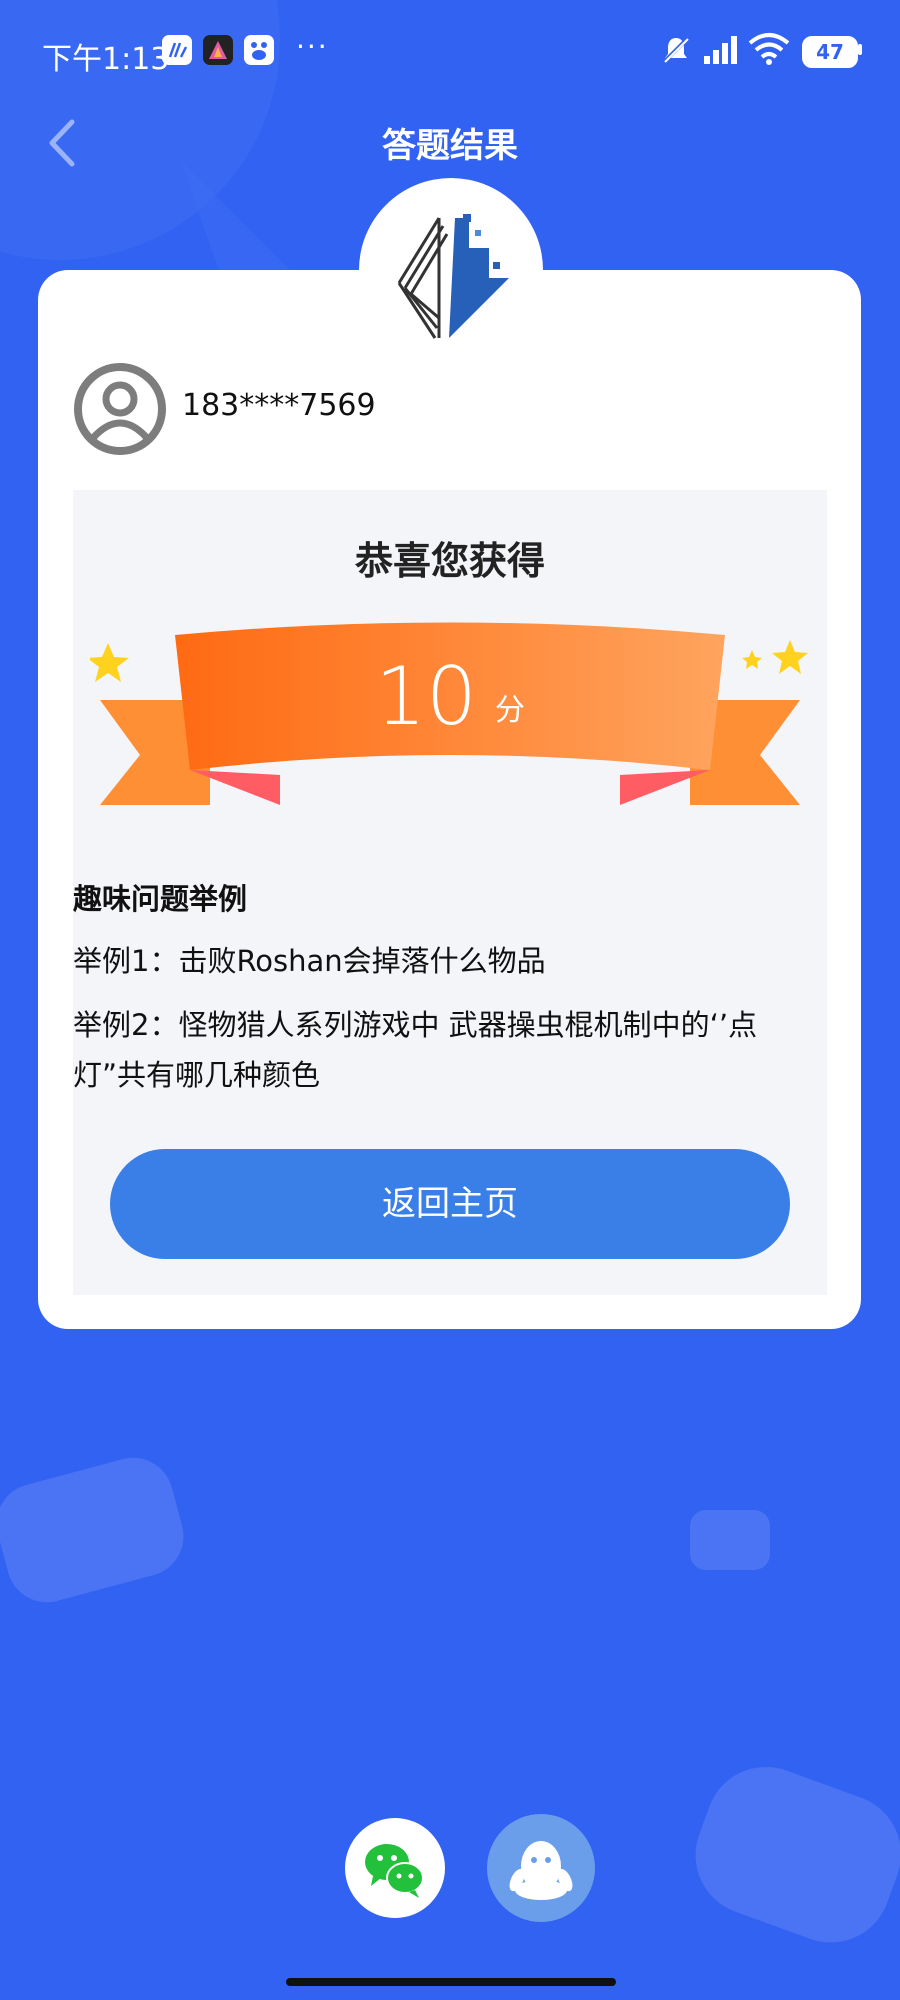 Image resolution: width=900 pixels, height=2000 pixels. Describe the element at coordinates (218, 50) in the screenshot. I see `prism-app-icon` at that location.